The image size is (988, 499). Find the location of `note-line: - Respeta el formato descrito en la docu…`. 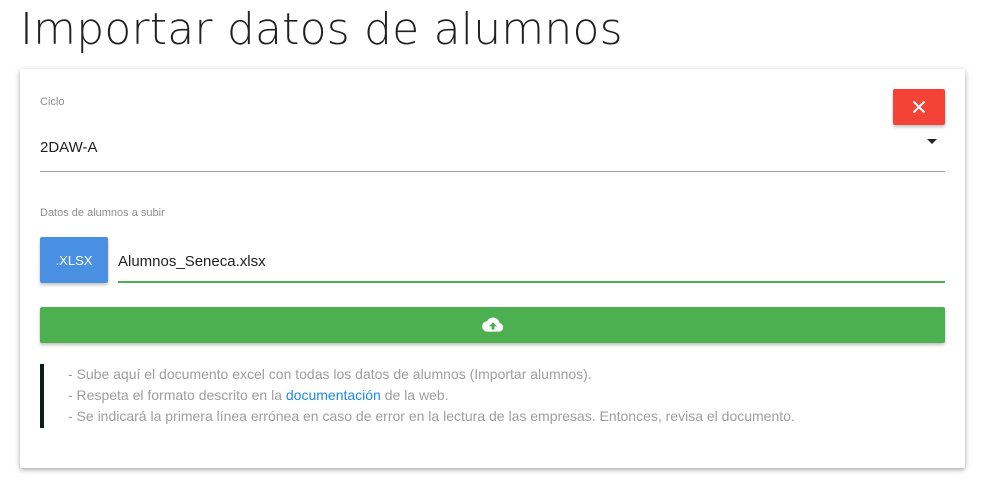

note-line: - Respeta el formato descrito en la docu… is located at coordinates (431, 395).